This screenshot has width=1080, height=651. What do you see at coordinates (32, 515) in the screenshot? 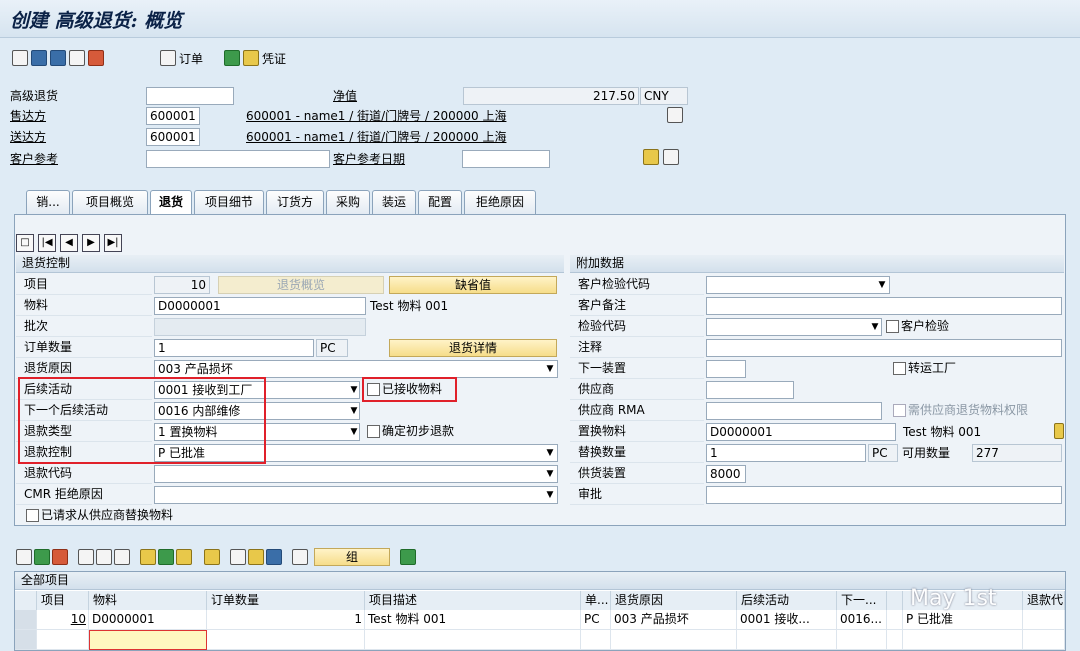
I see `requested-replacement-checkbox` at bounding box center [32, 515].